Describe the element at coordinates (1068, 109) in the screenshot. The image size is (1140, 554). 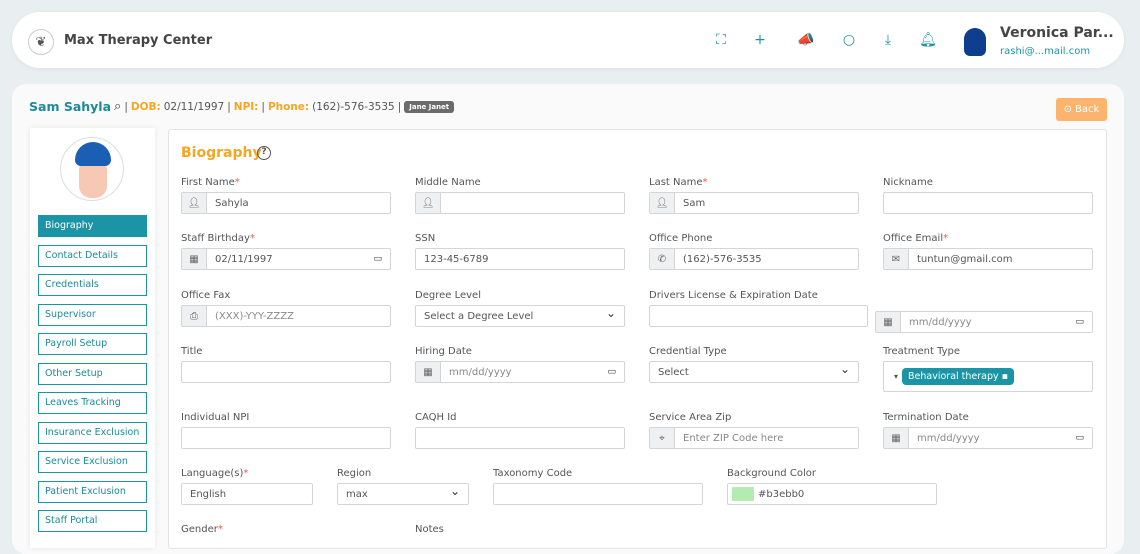
I see `back-icon: ⊙` at that location.